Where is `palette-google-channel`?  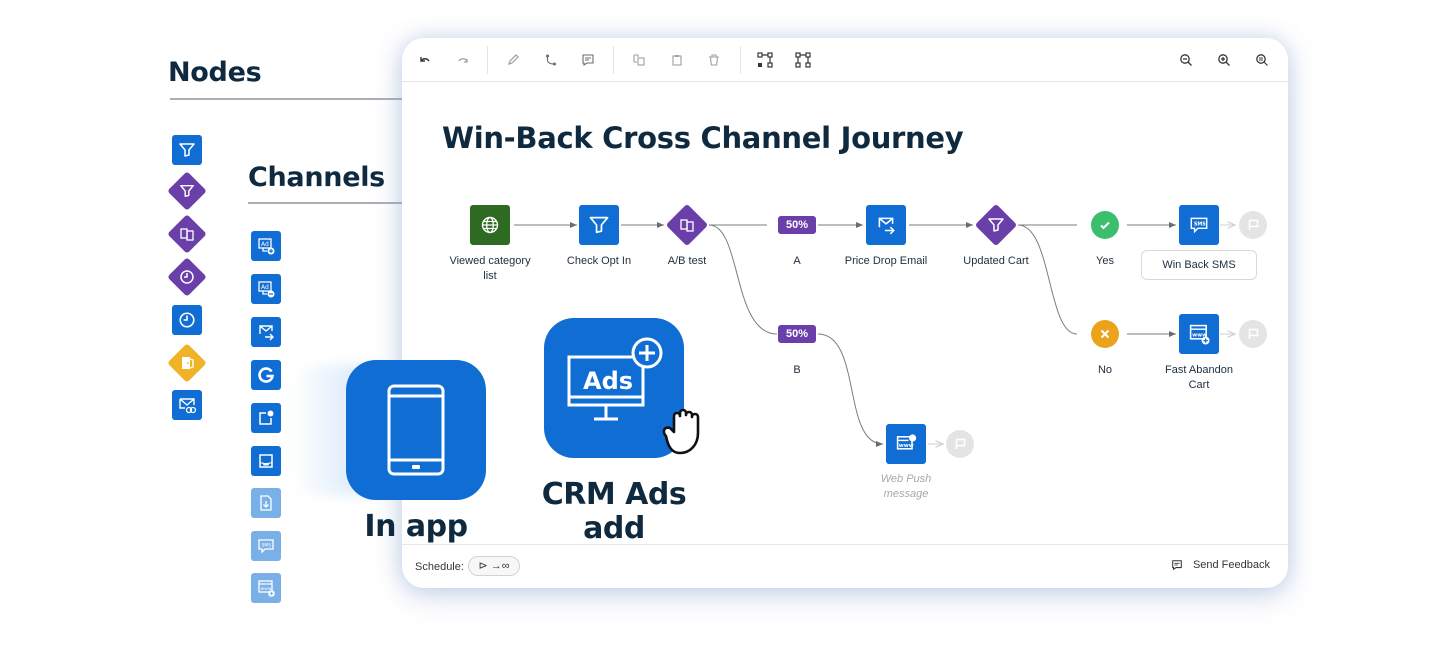
palette-google-channel is located at coordinates (266, 375).